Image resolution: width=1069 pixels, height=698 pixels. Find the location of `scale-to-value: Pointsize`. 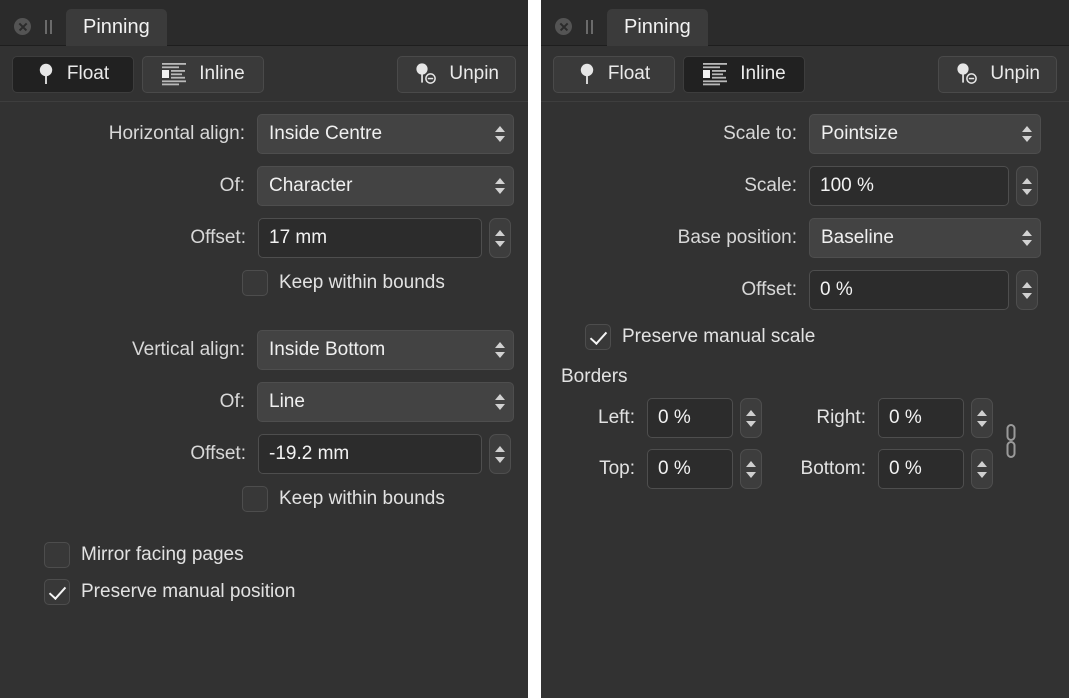

scale-to-value: Pointsize is located at coordinates (860, 133).